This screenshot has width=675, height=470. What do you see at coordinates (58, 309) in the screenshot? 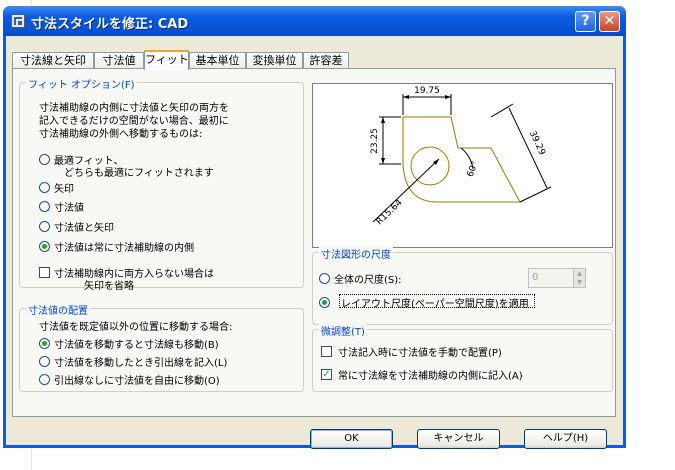
I see `text-placement-legend: 寸法値の配置` at bounding box center [58, 309].